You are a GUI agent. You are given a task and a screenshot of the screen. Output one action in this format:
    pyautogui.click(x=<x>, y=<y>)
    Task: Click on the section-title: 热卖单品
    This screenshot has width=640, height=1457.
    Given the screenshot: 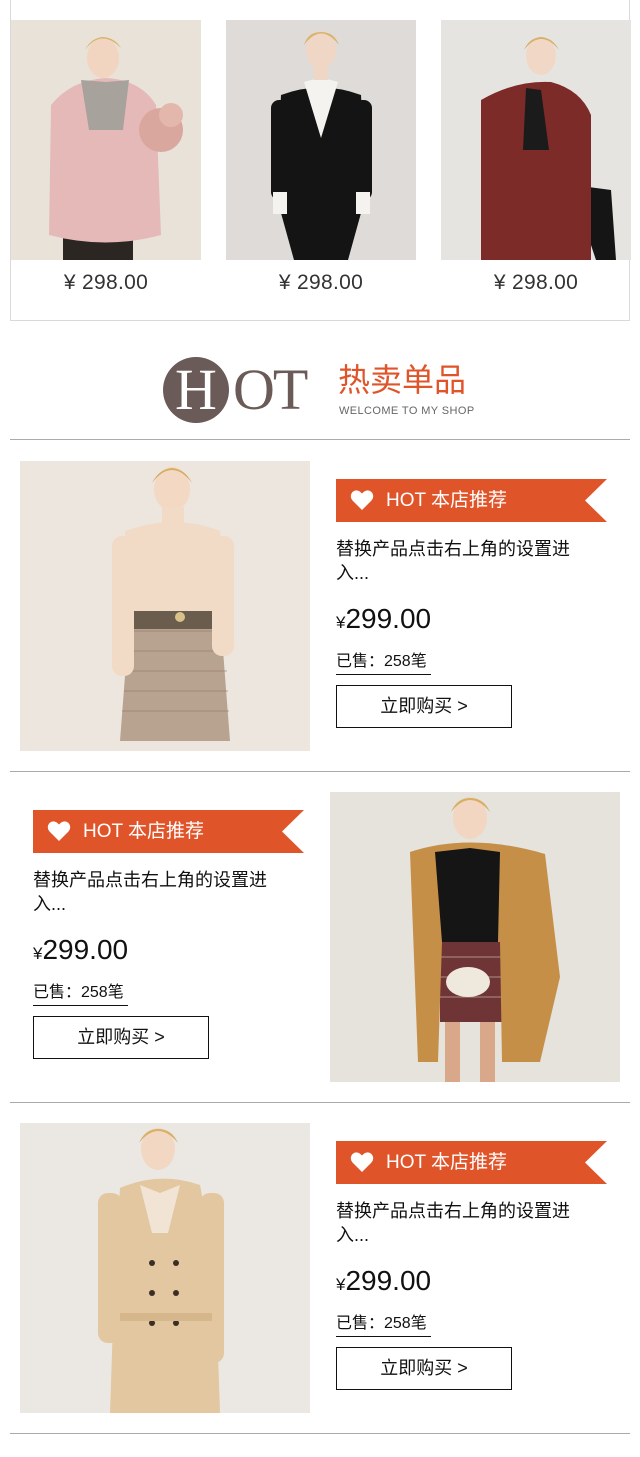 What is the action you would take?
    pyautogui.click(x=402, y=380)
    